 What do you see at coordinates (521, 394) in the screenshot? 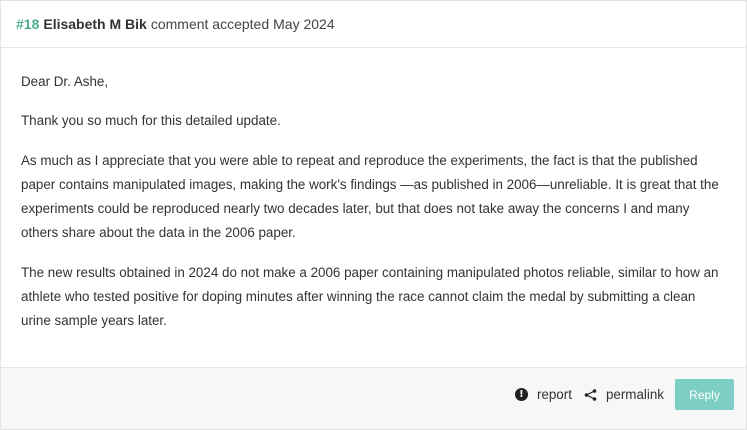
I see `alert-circle-icon: !` at bounding box center [521, 394].